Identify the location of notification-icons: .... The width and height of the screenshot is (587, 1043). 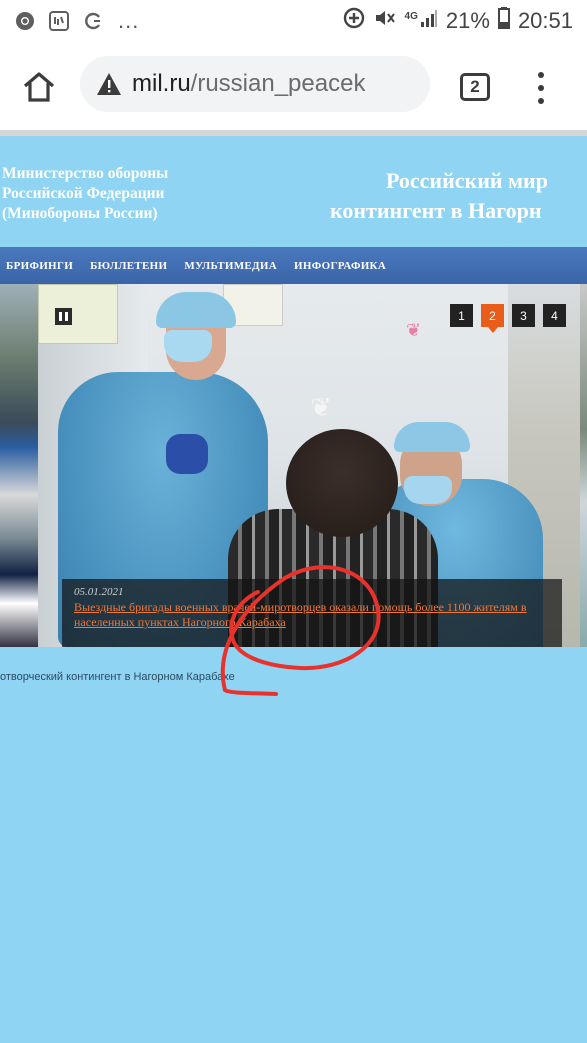
(76, 21).